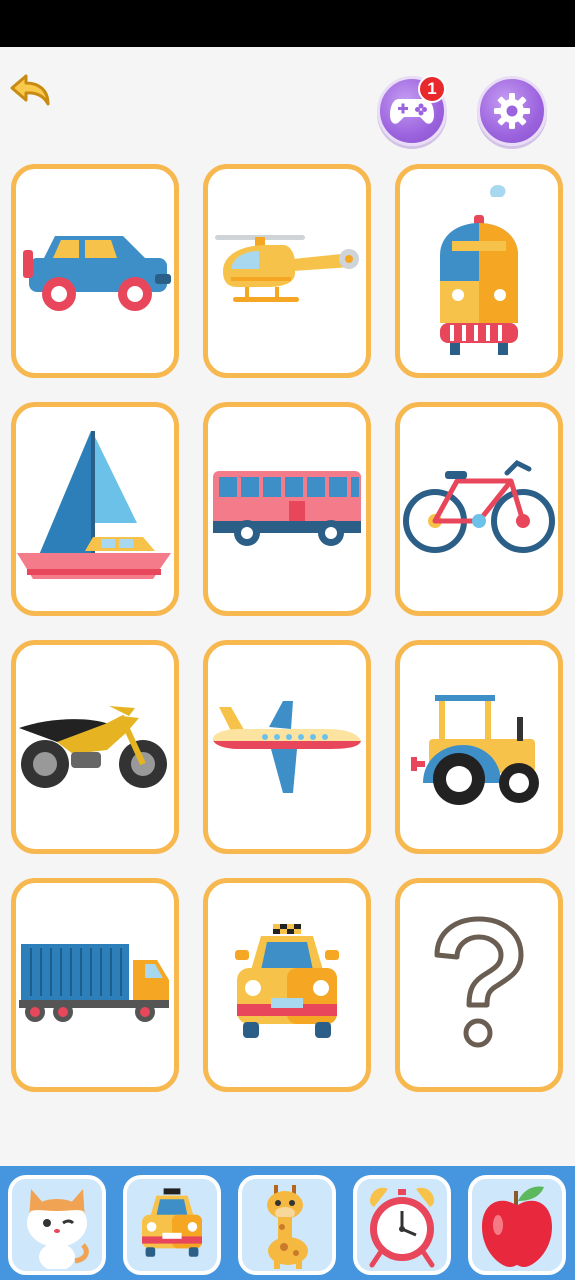 This screenshot has width=575, height=1280. I want to click on bus-icon, so click(287, 508).